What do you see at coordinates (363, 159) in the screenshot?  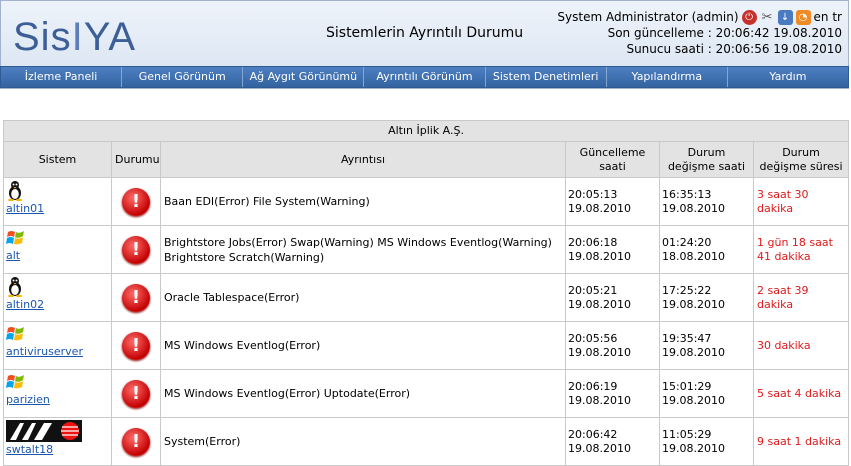 I see `col-ayrintisi: Ayrıntısı` at bounding box center [363, 159].